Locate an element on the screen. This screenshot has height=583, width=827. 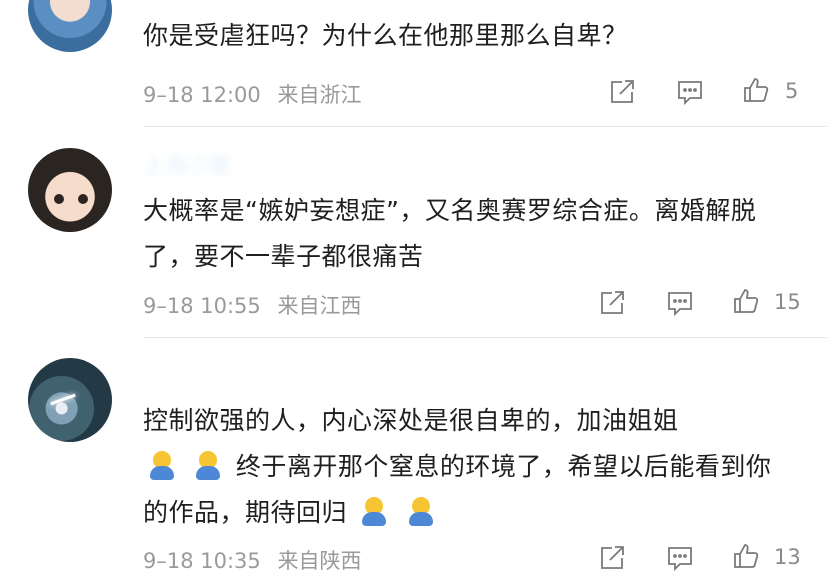
like-count: 13 is located at coordinates (787, 557).